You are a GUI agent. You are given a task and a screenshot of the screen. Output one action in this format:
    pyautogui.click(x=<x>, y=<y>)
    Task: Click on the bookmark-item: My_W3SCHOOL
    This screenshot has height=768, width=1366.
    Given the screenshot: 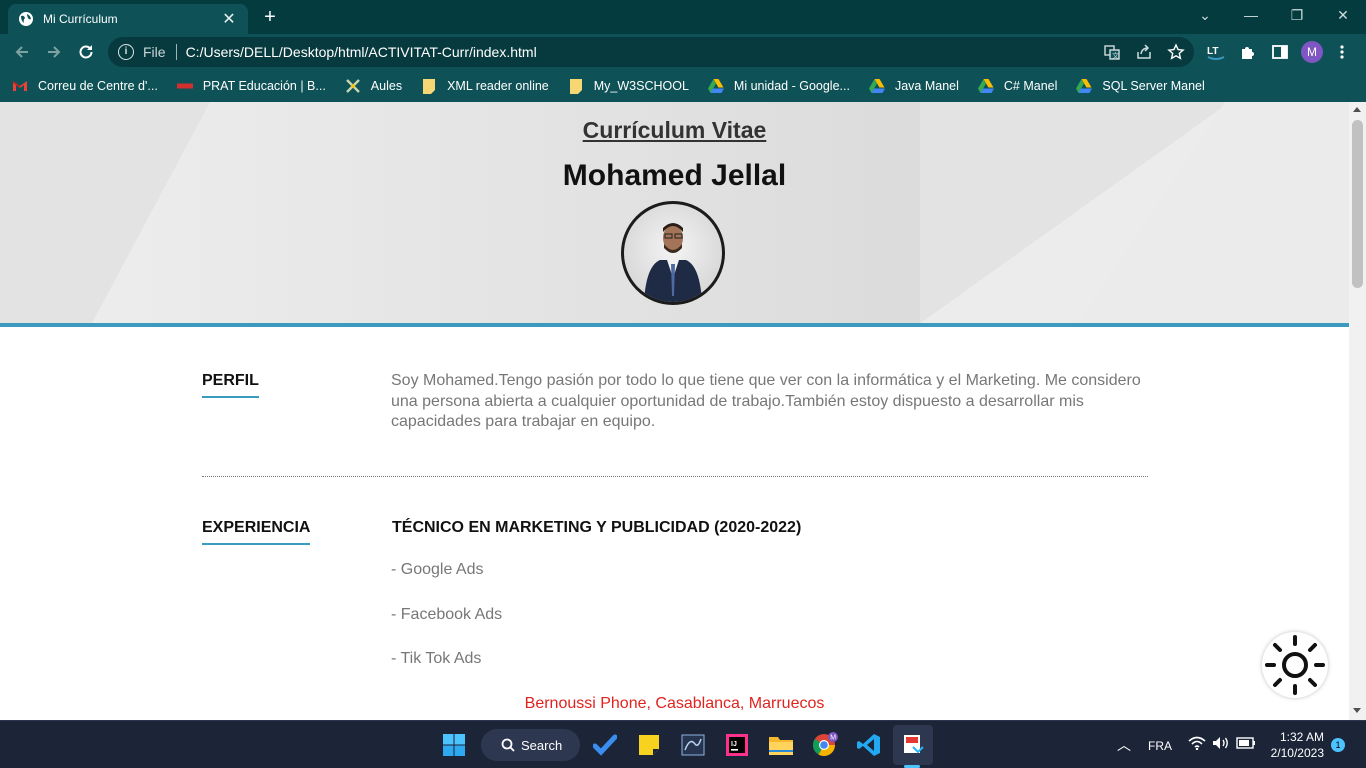 What is the action you would take?
    pyautogui.click(x=628, y=86)
    